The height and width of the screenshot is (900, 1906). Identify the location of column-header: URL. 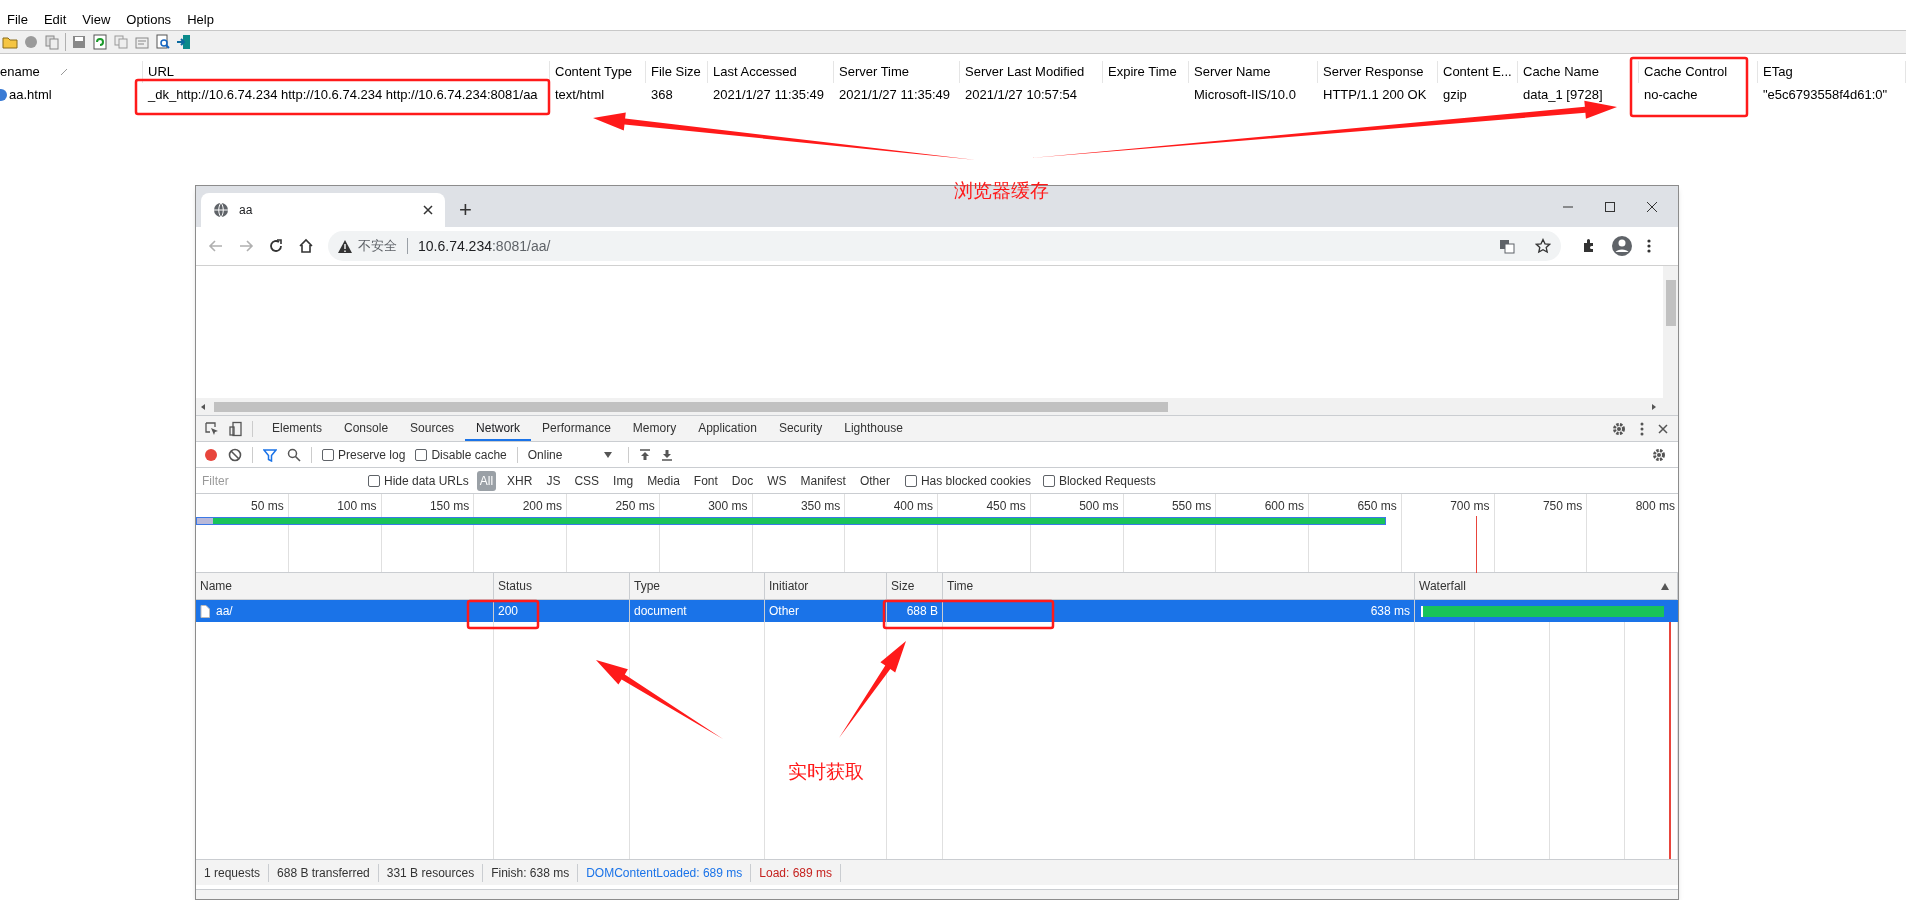
(161, 72).